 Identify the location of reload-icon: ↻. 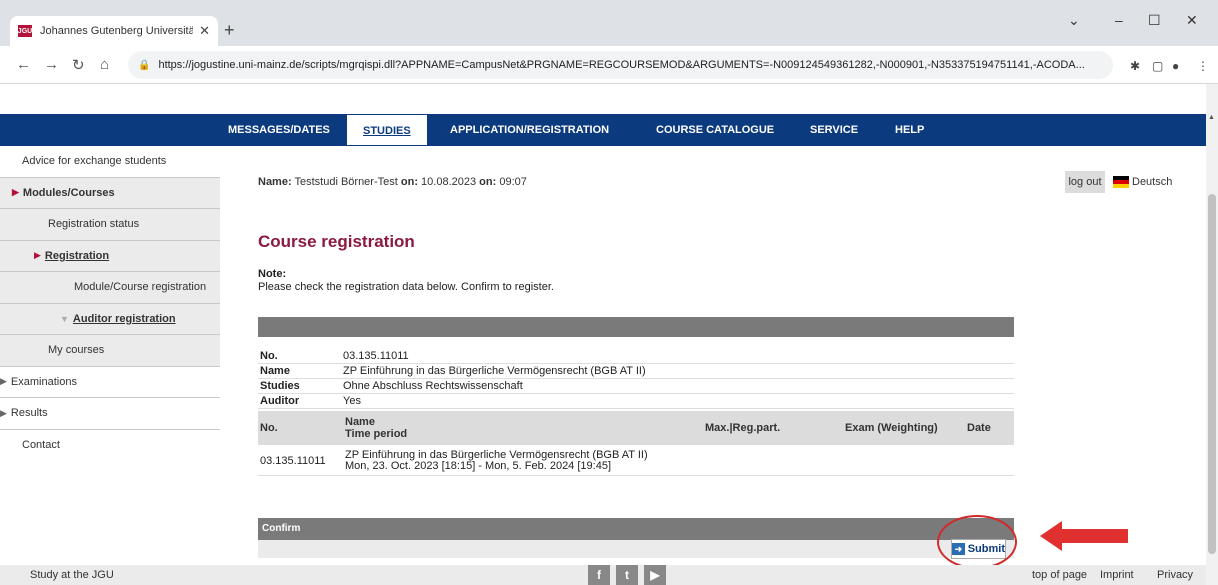
(78, 65).